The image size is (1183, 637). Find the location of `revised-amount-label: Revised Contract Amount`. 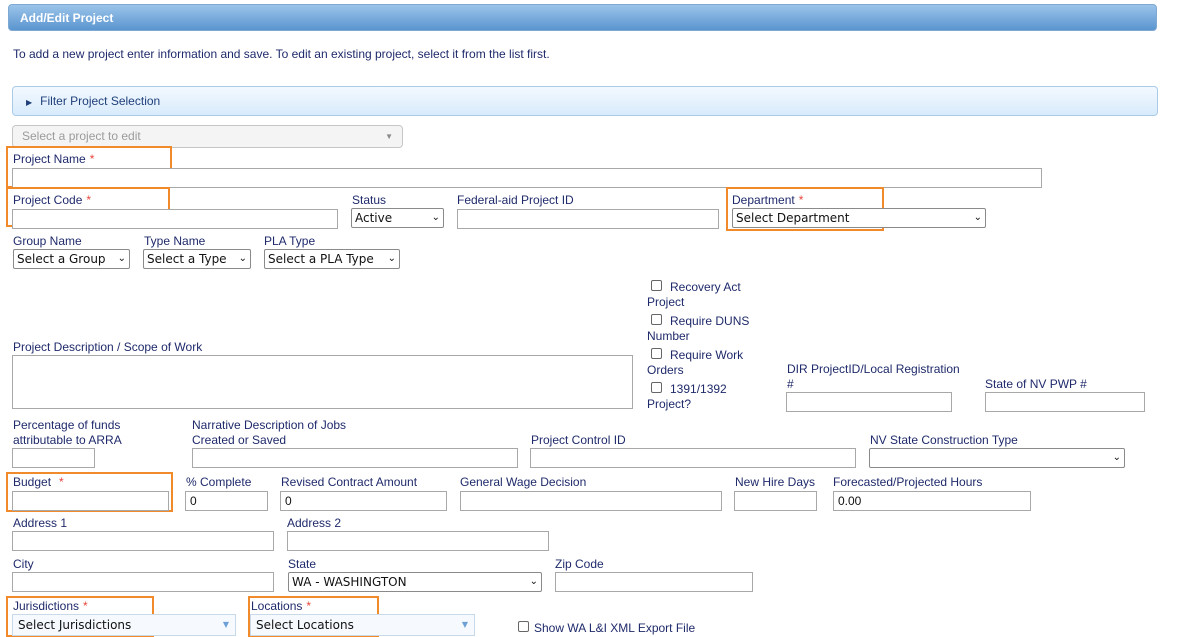

revised-amount-label: Revised Contract Amount is located at coordinates (349, 482).